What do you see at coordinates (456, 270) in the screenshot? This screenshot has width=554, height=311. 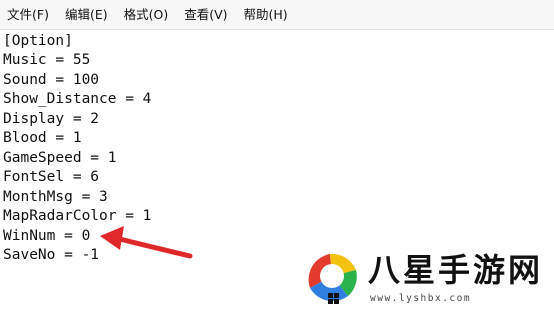 I see `watermark-brand: 八星手游网` at bounding box center [456, 270].